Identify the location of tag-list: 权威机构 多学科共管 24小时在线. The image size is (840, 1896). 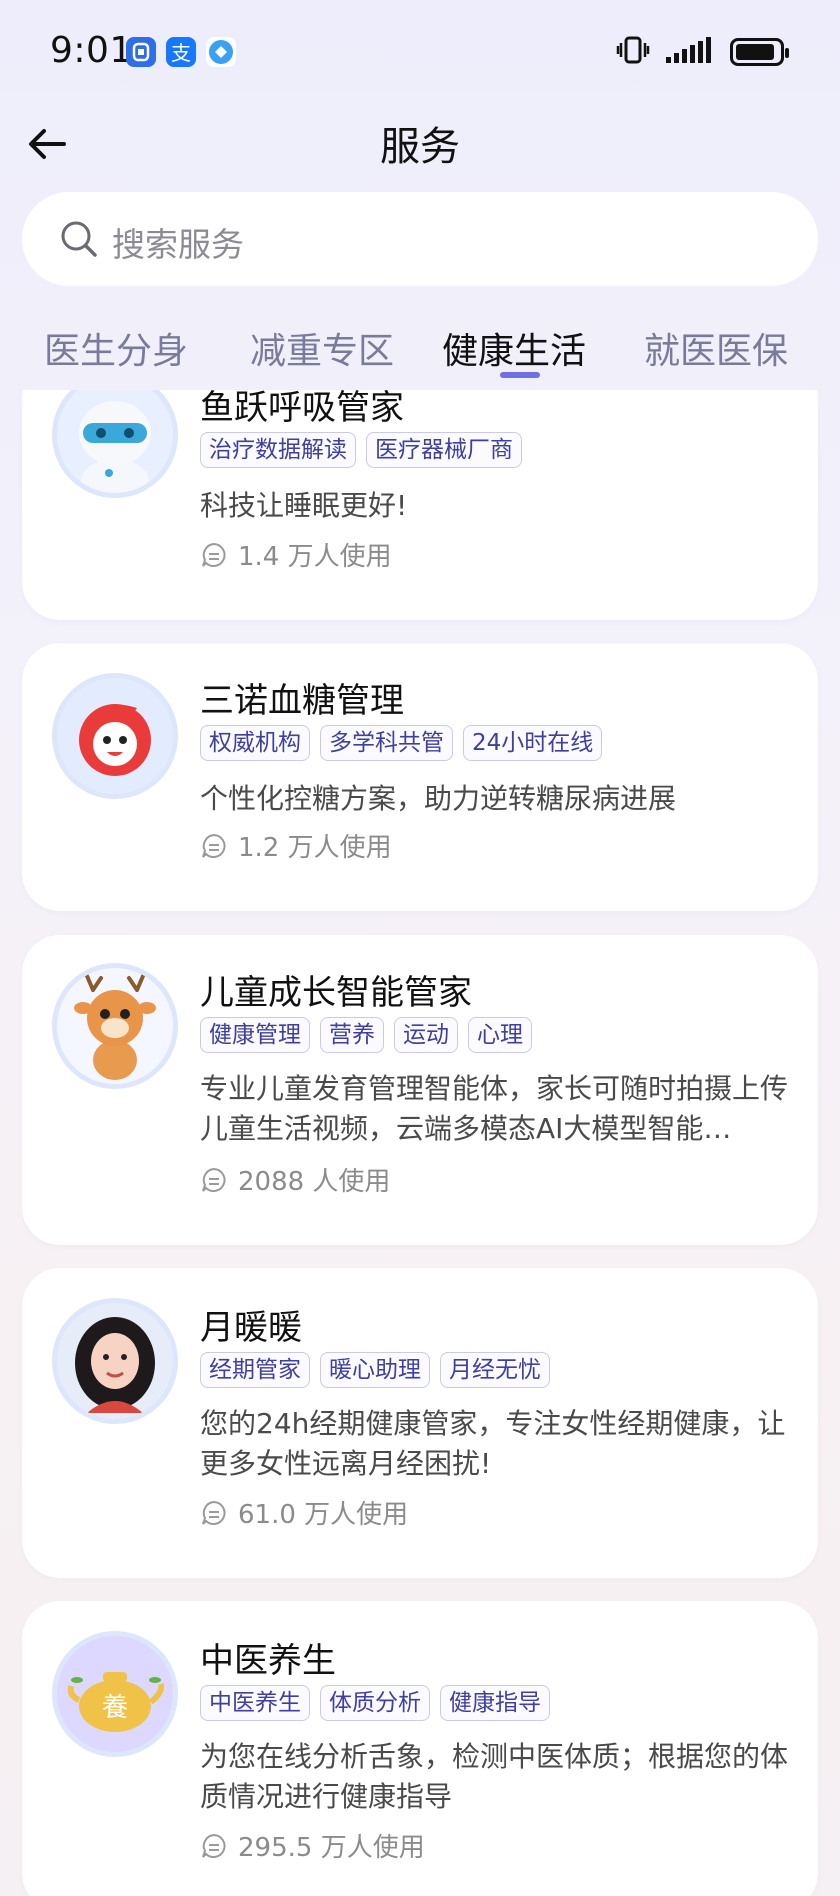
(401, 743).